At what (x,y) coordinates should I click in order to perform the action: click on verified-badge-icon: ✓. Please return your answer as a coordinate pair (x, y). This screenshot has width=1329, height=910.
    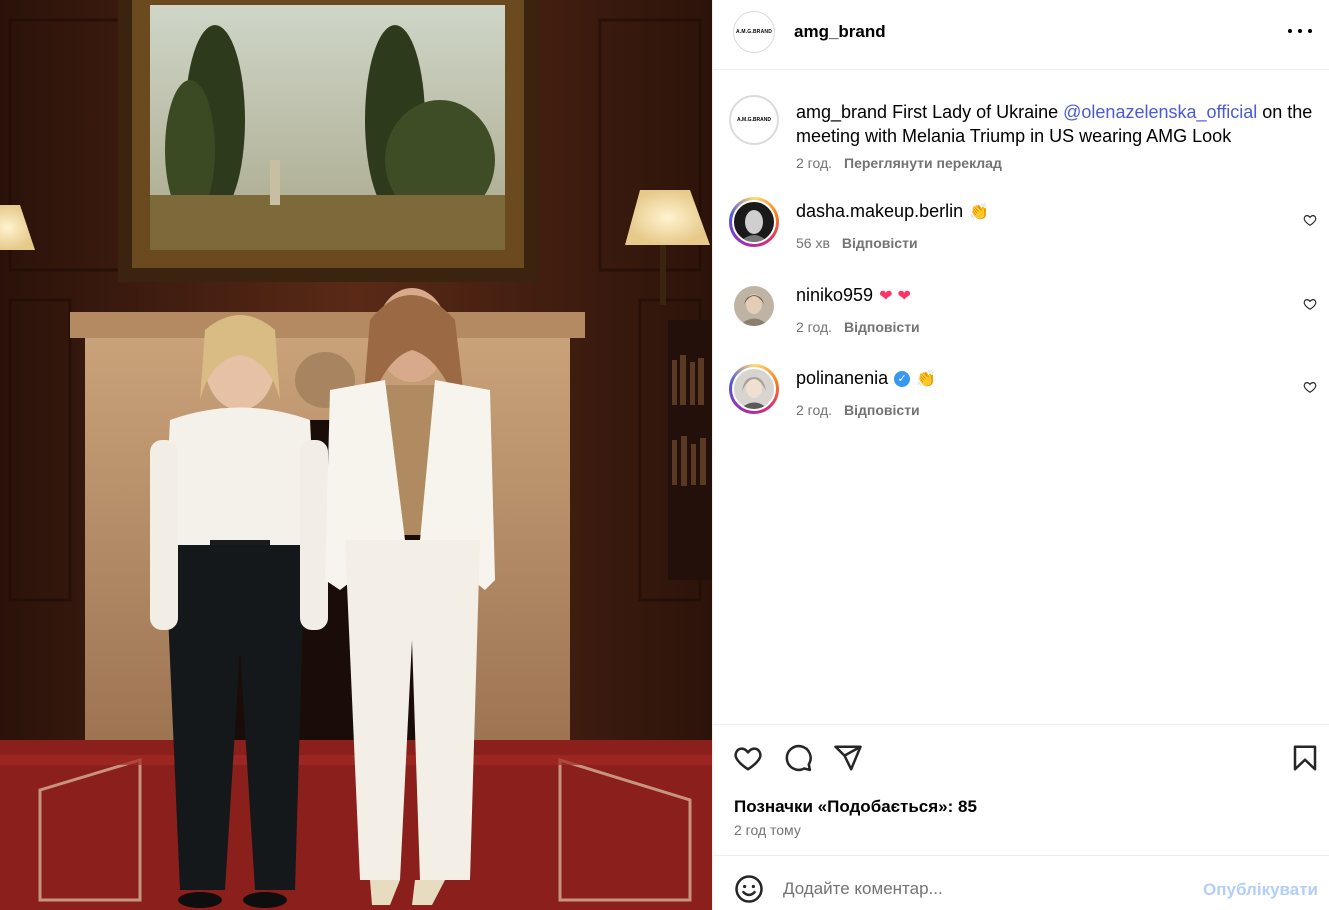
    Looking at the image, I should click on (902, 378).